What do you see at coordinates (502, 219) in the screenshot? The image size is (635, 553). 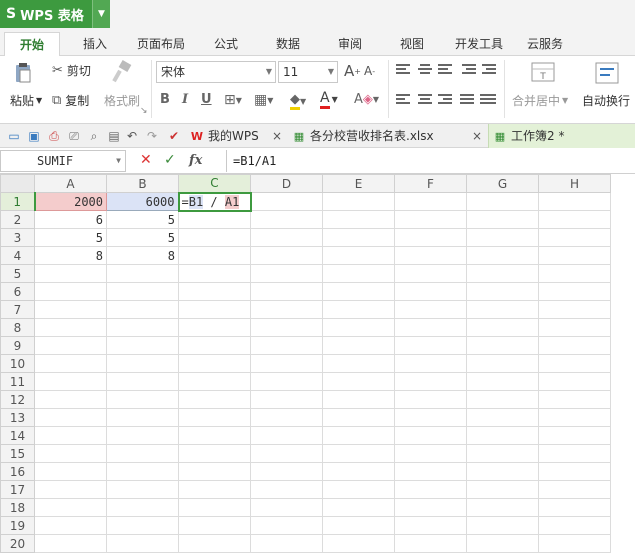 I see `cell-g2` at bounding box center [502, 219].